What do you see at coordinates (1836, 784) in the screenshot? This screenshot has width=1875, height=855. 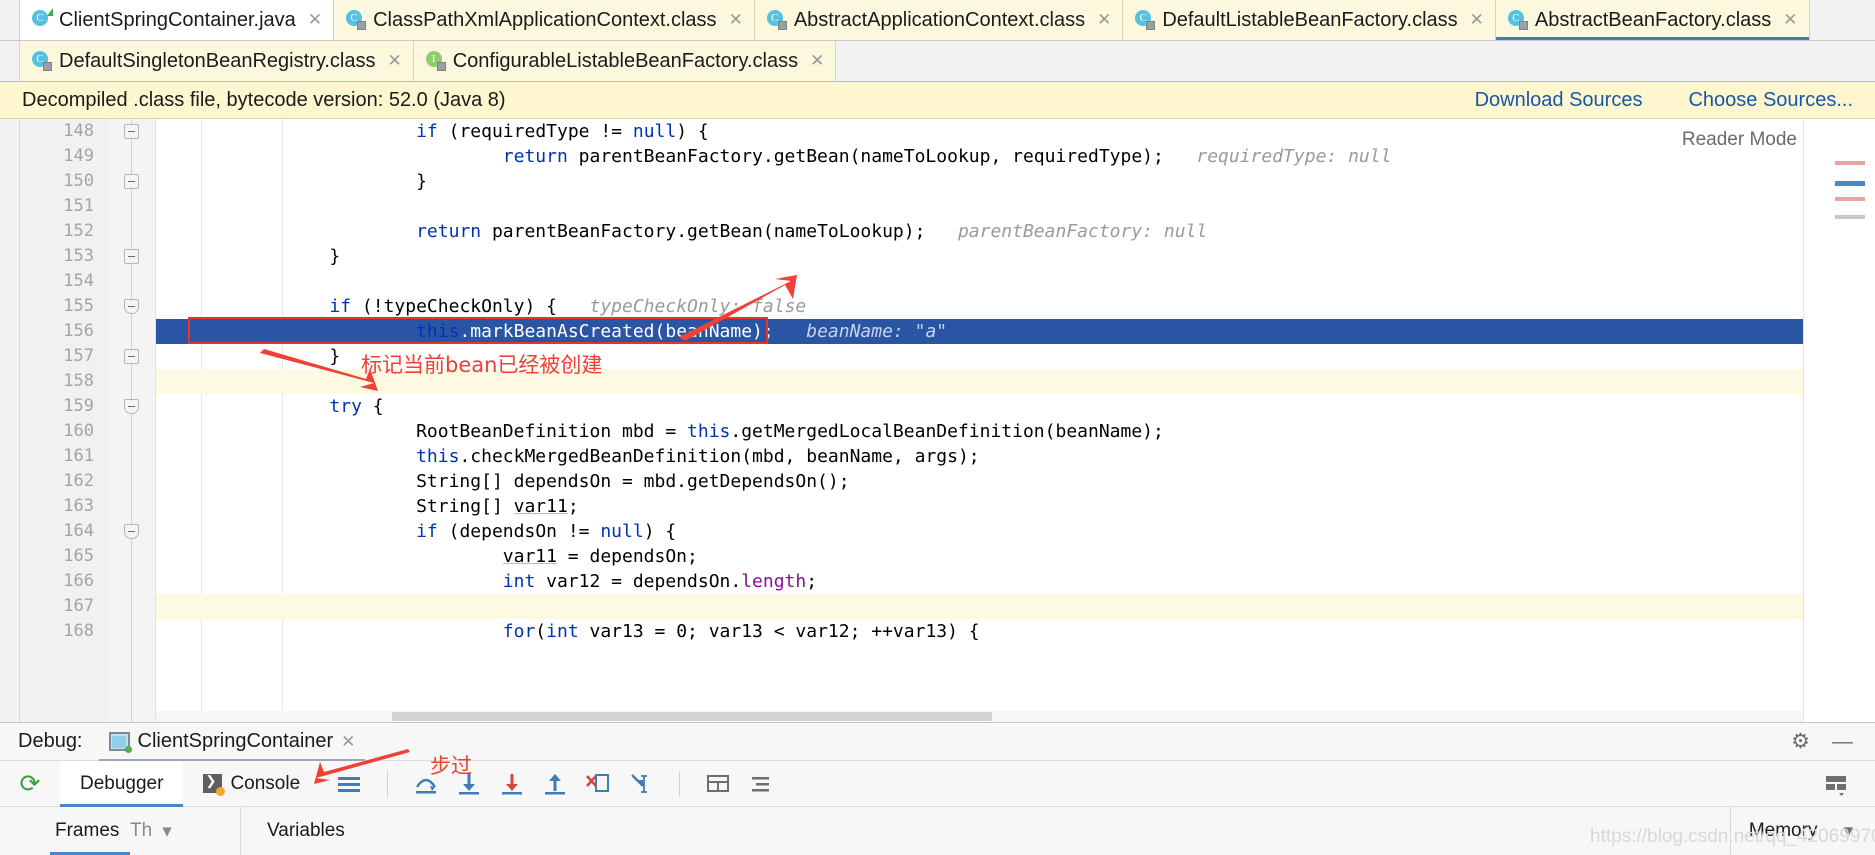 I see `layout-settings-icon` at bounding box center [1836, 784].